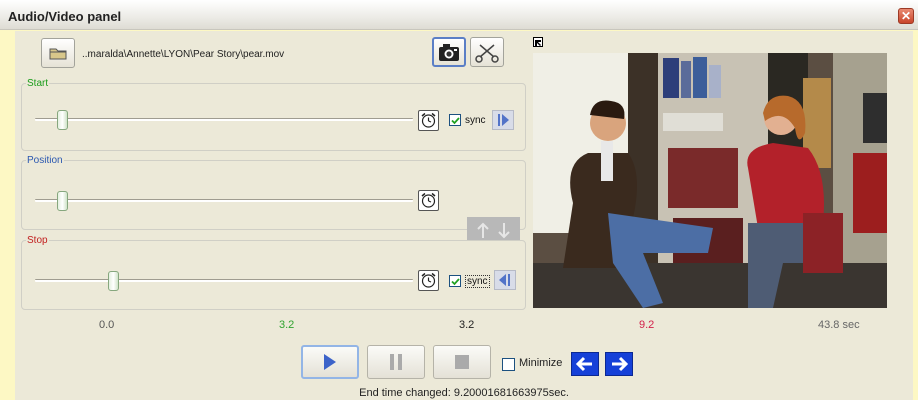 This screenshot has height=400, width=918. Describe the element at coordinates (62, 201) in the screenshot. I see `position-slider-thumb` at that location.